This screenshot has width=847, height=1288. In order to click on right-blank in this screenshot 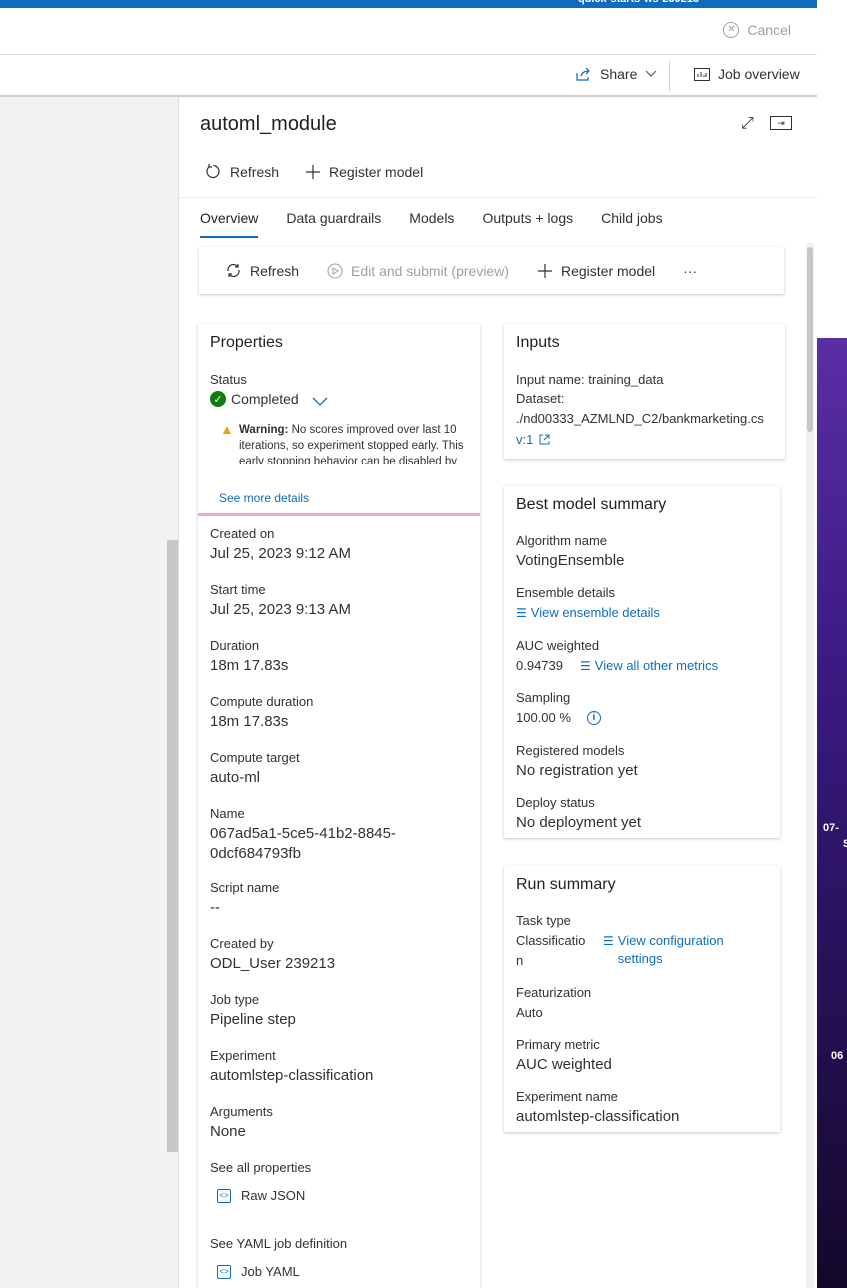, I will do `click(832, 169)`.